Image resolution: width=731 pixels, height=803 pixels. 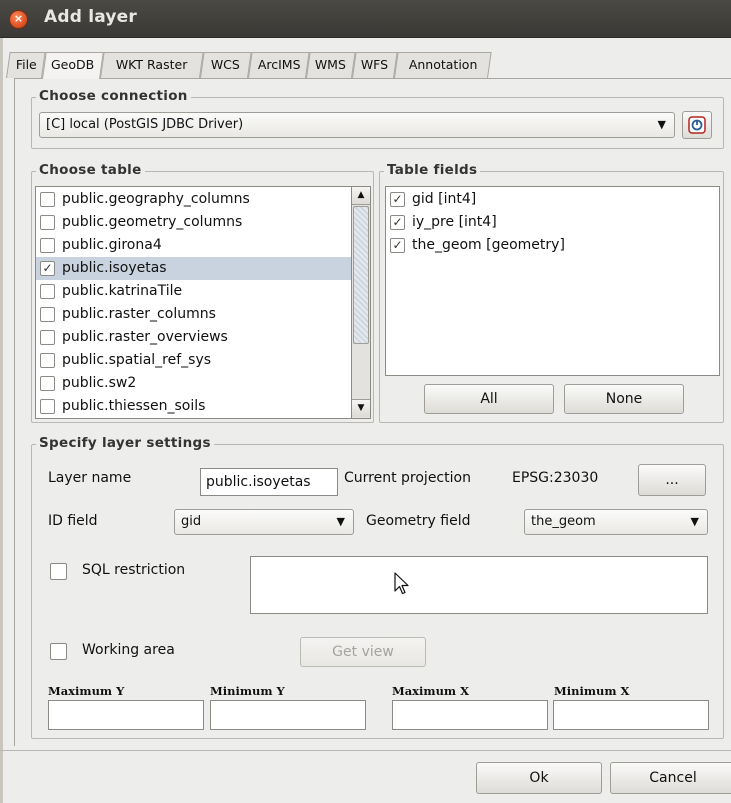 I want to click on geometry-field-label: Geometry field, so click(x=418, y=521).